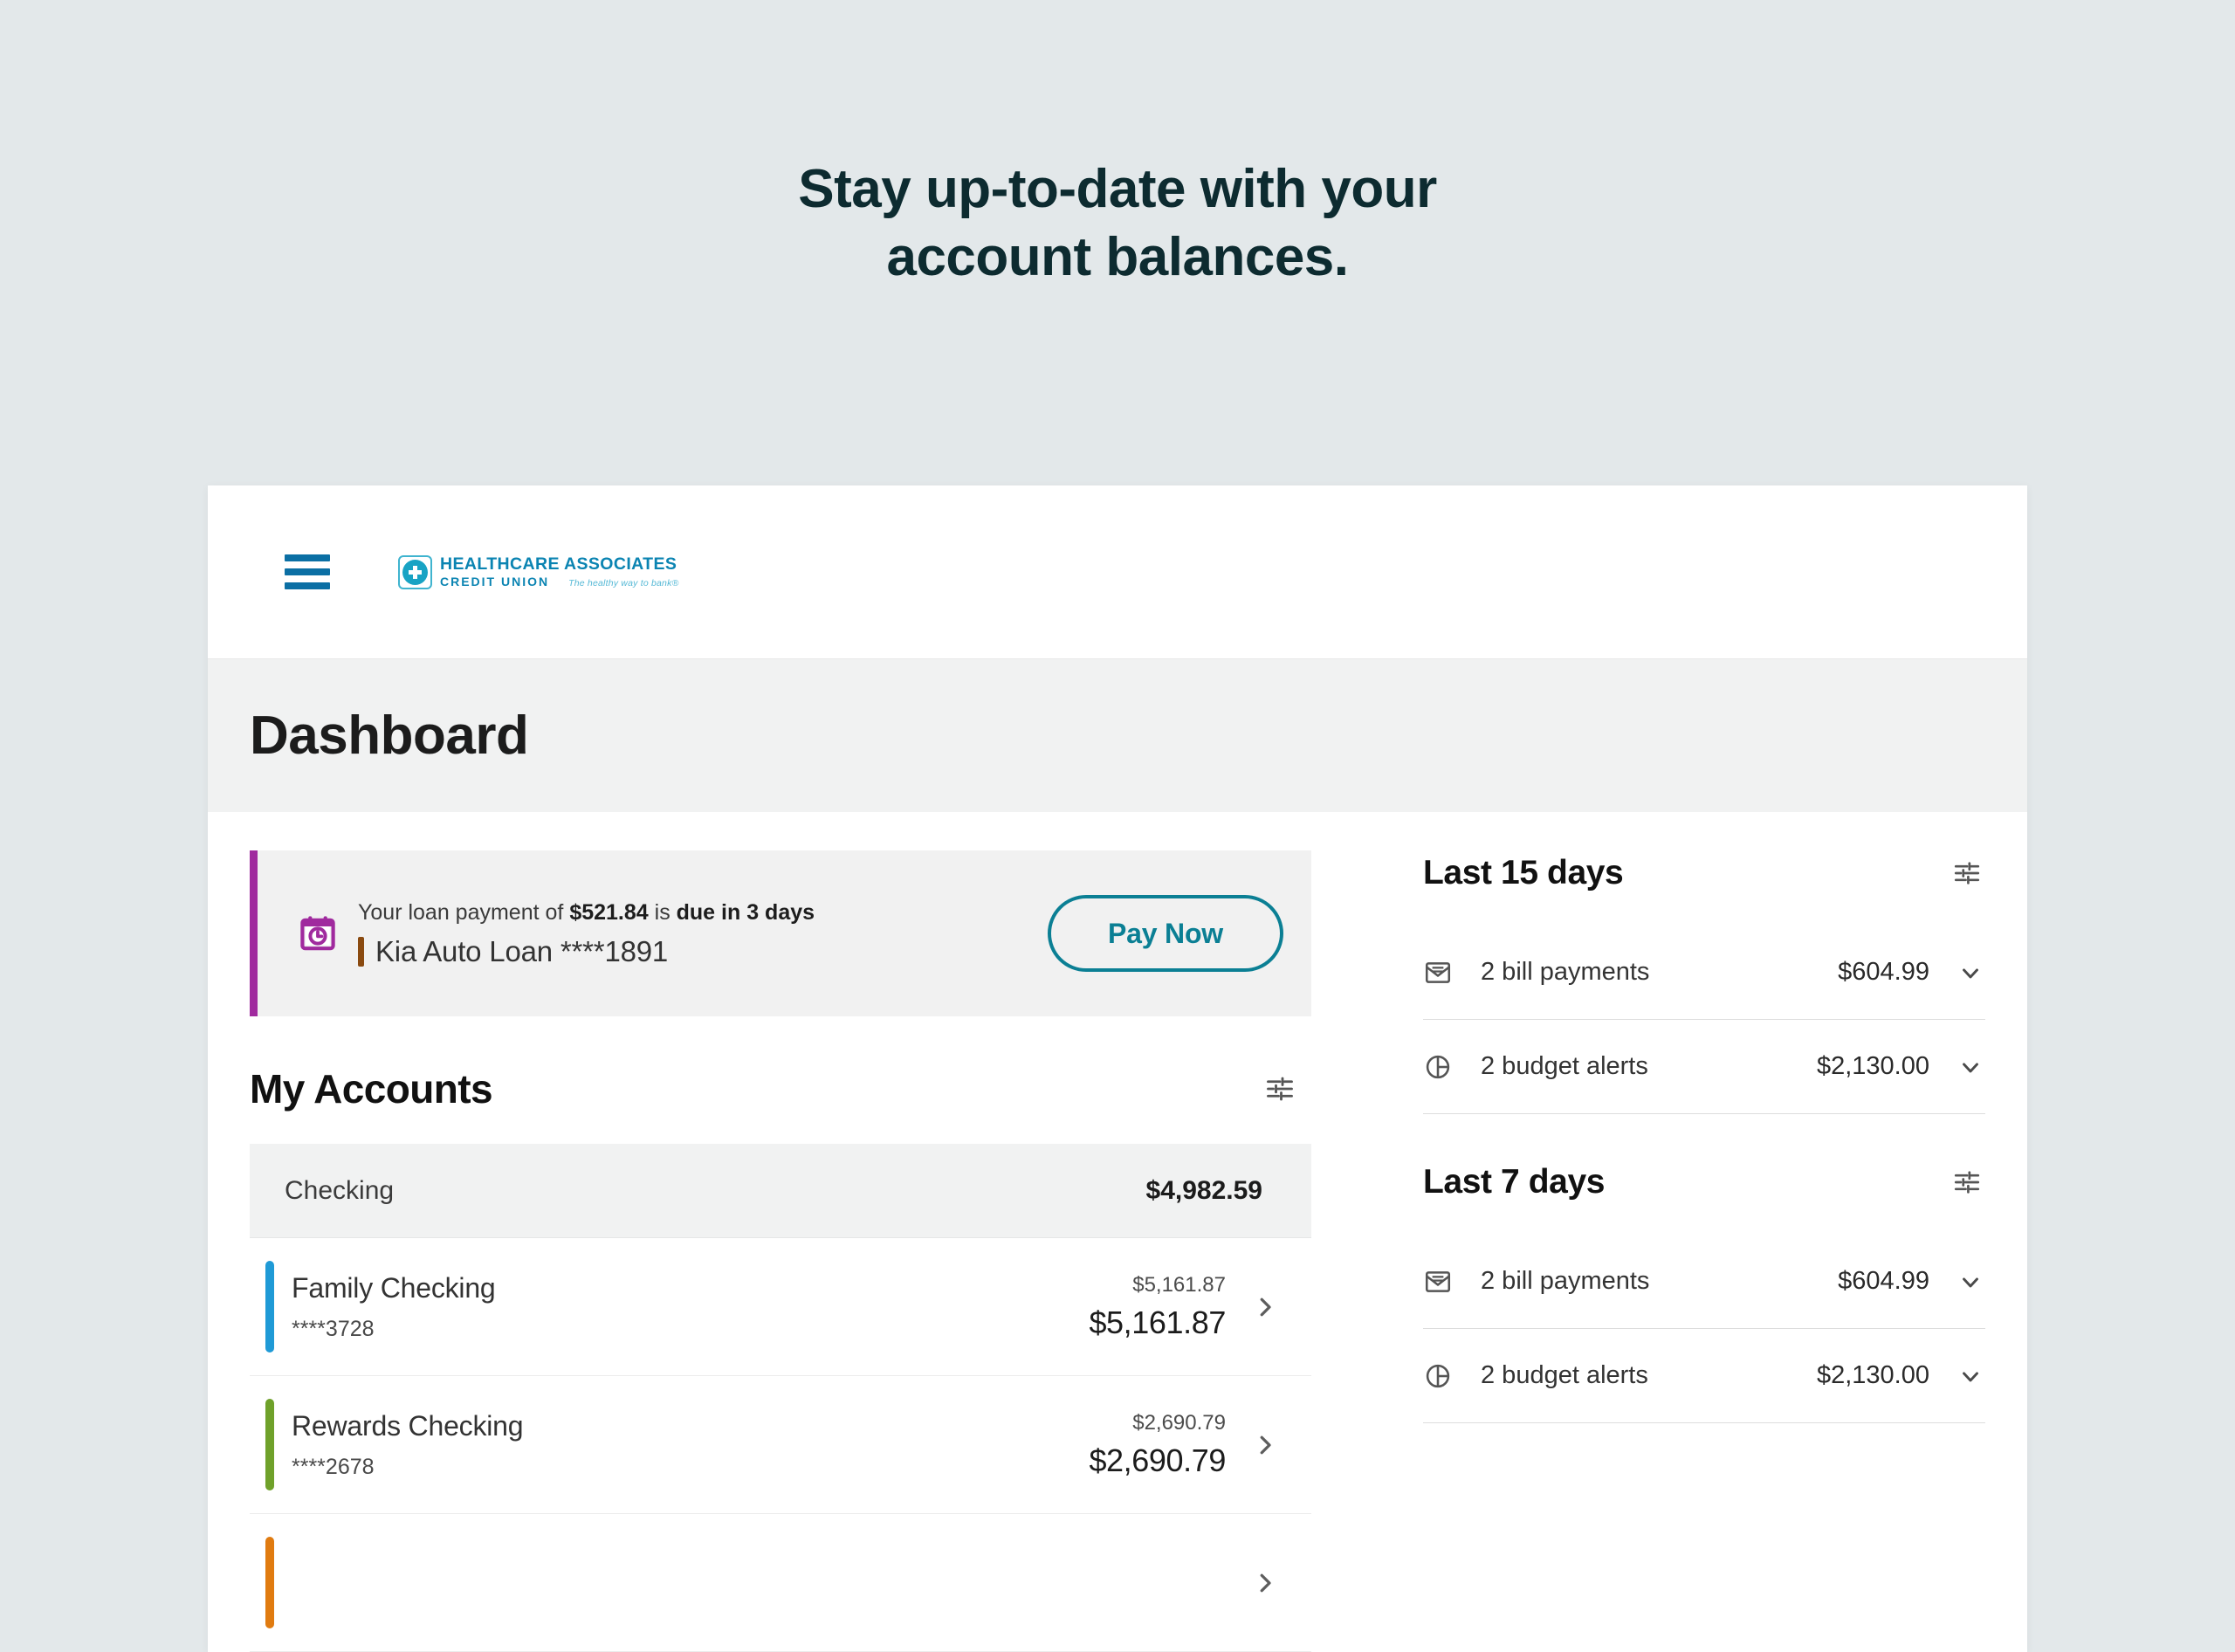  I want to click on page-header-band: Dashboard, so click(1117, 735).